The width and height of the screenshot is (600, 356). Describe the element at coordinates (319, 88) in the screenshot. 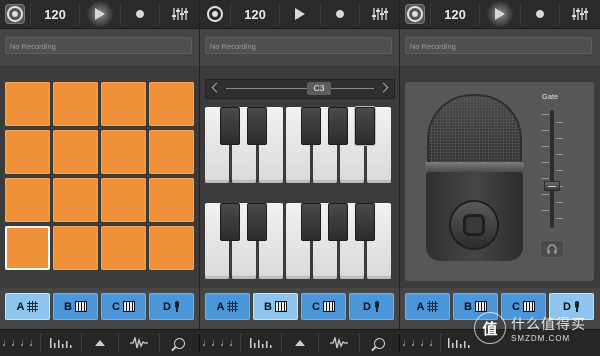

I see `octave-label: C3` at that location.